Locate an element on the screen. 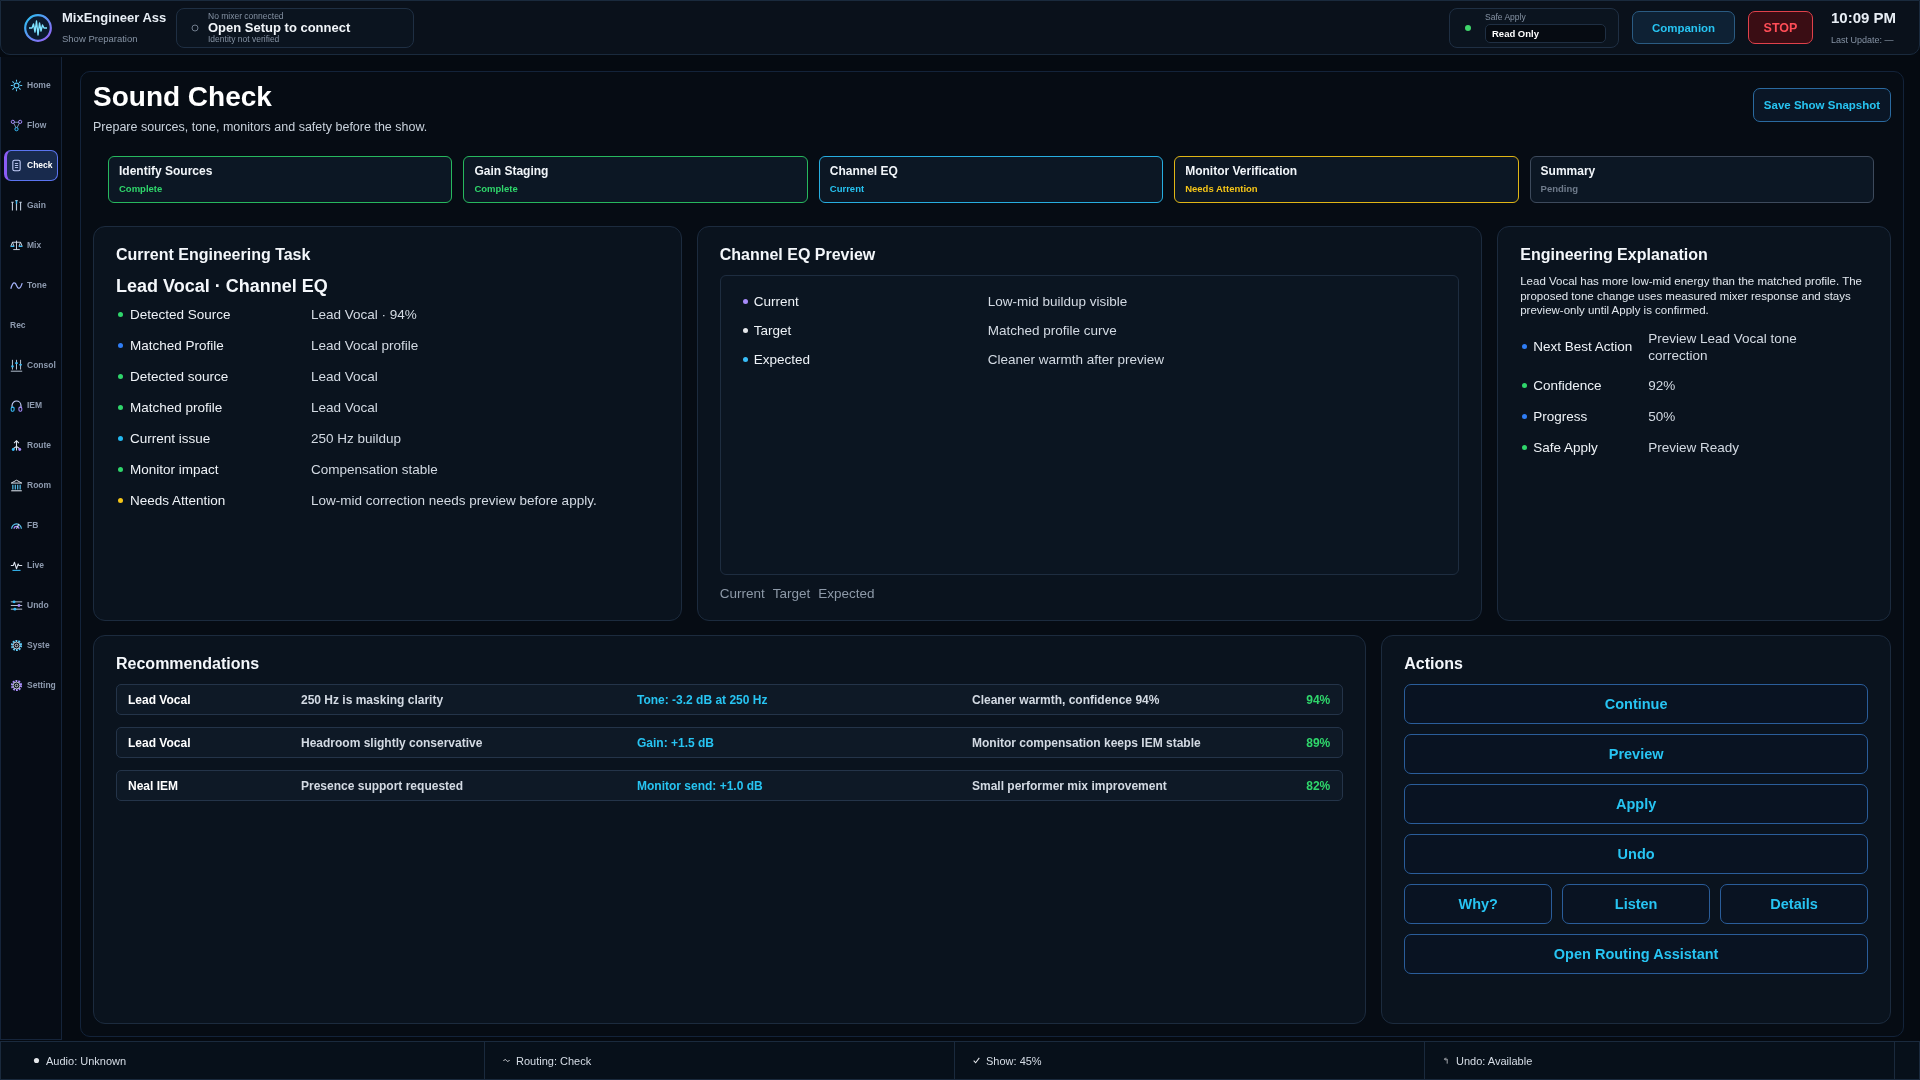 The image size is (1920, 1080). detail-label: Next Best Action is located at coordinates (1583, 347).